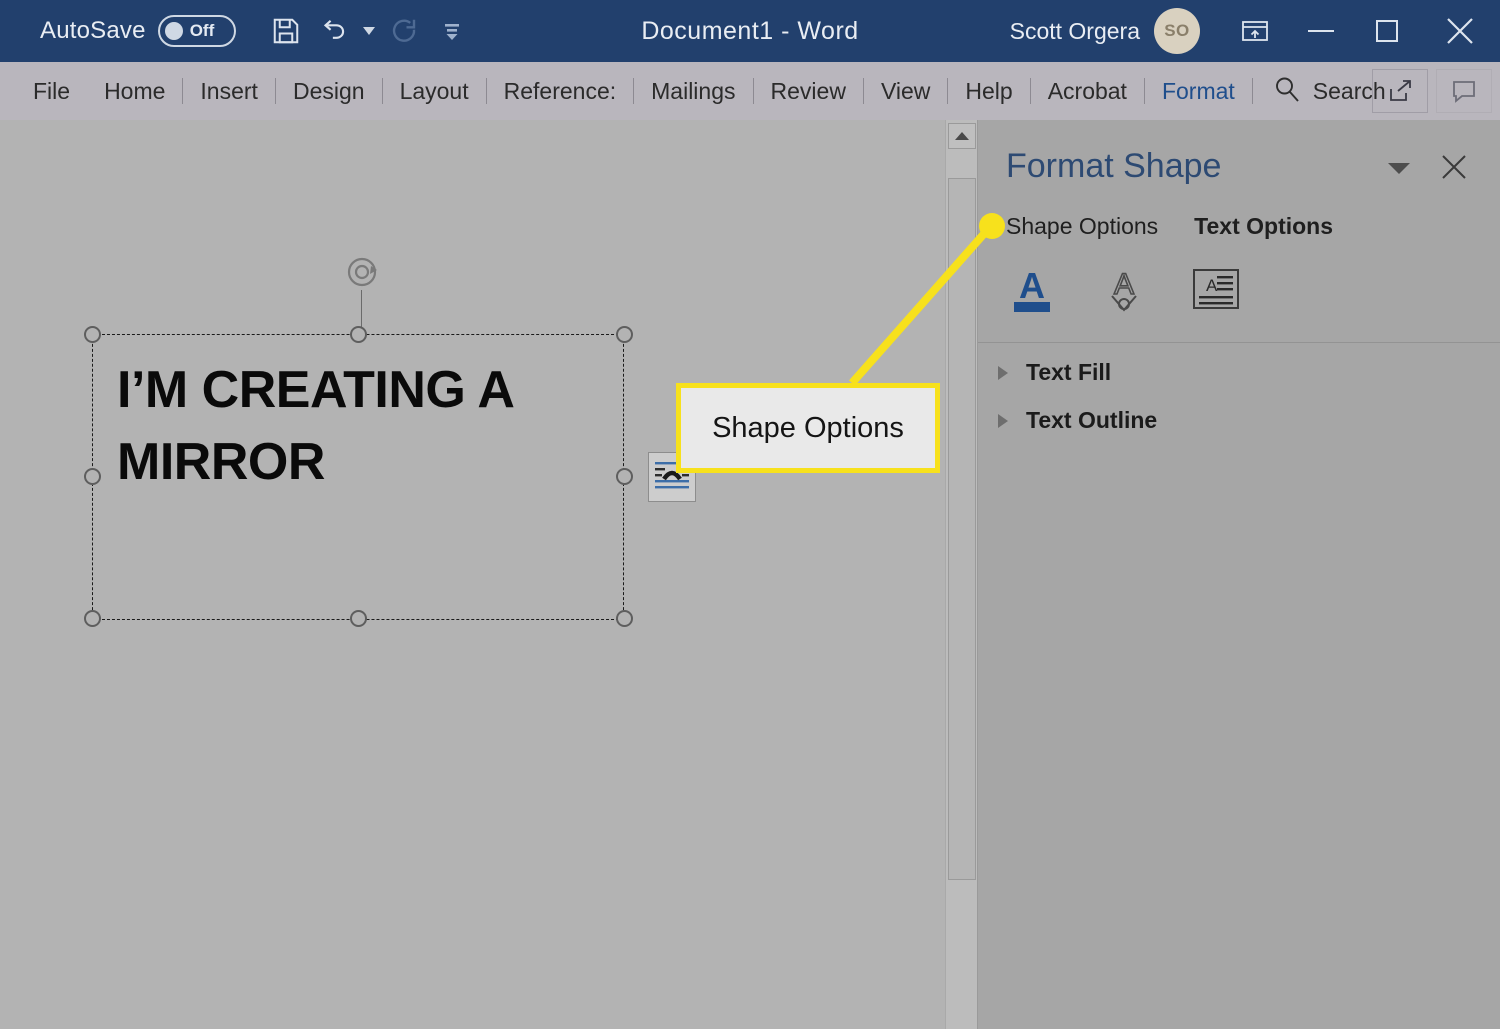 This screenshot has width=1500, height=1029. What do you see at coordinates (93, 30) in the screenshot?
I see `autosave-label: AutoSave` at bounding box center [93, 30].